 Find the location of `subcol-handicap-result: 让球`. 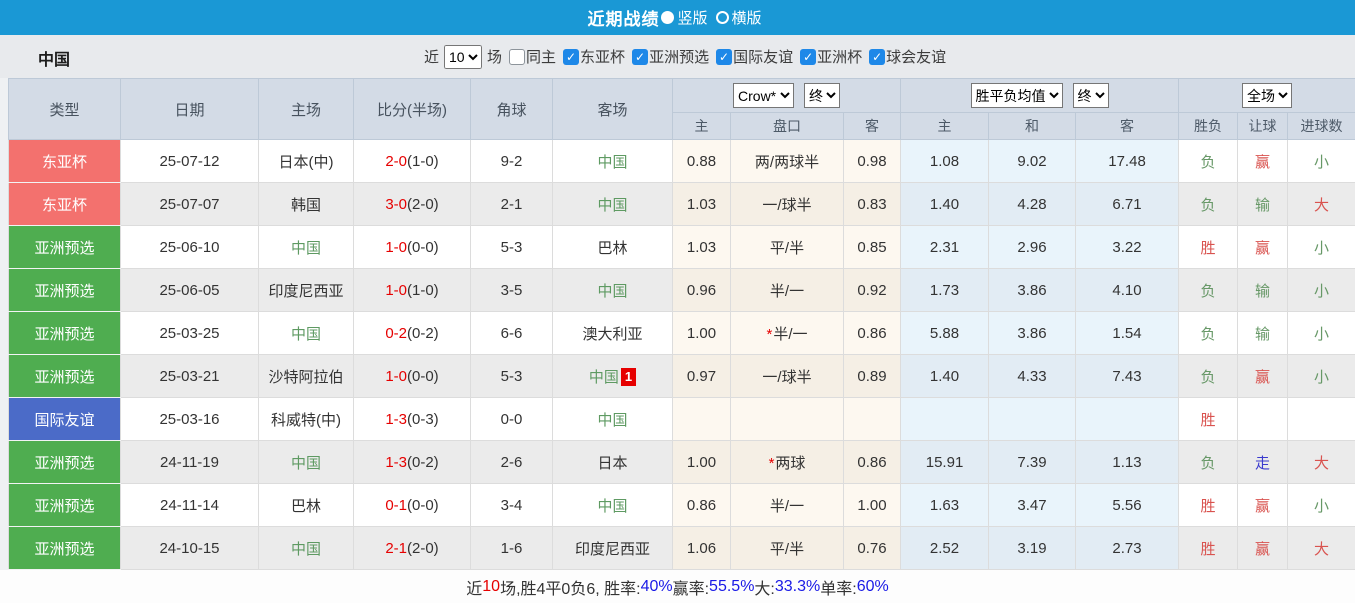

subcol-handicap-result: 让球 is located at coordinates (1263, 126).